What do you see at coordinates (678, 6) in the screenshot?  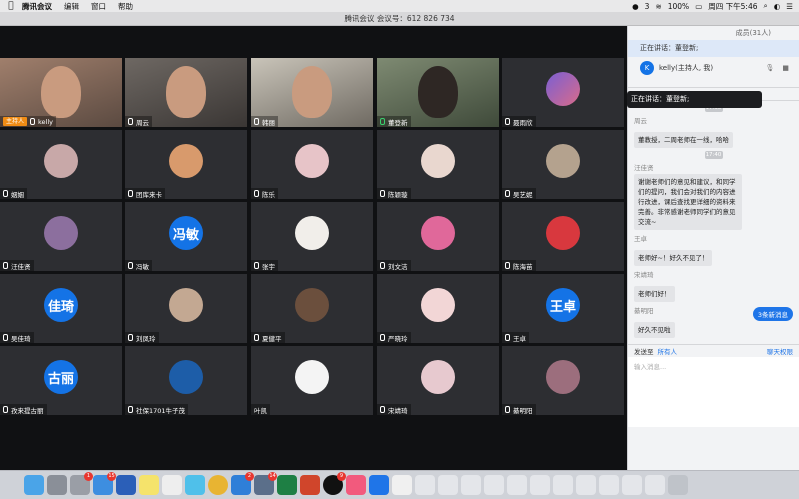 I see `battery-text: 100%` at bounding box center [678, 6].